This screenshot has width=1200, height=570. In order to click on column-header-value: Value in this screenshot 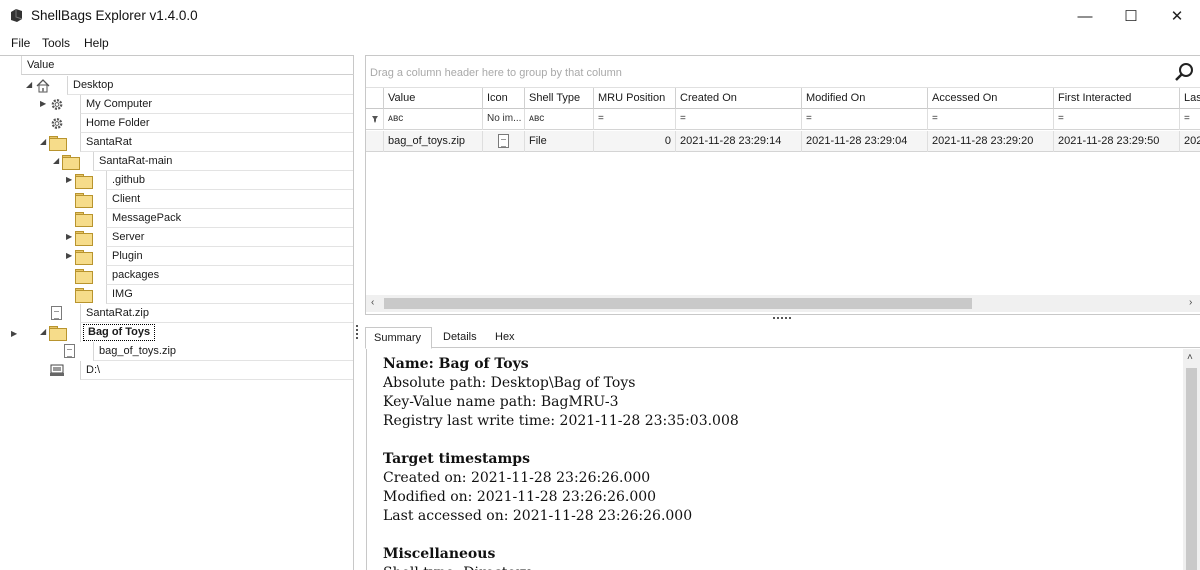, I will do `click(432, 98)`.